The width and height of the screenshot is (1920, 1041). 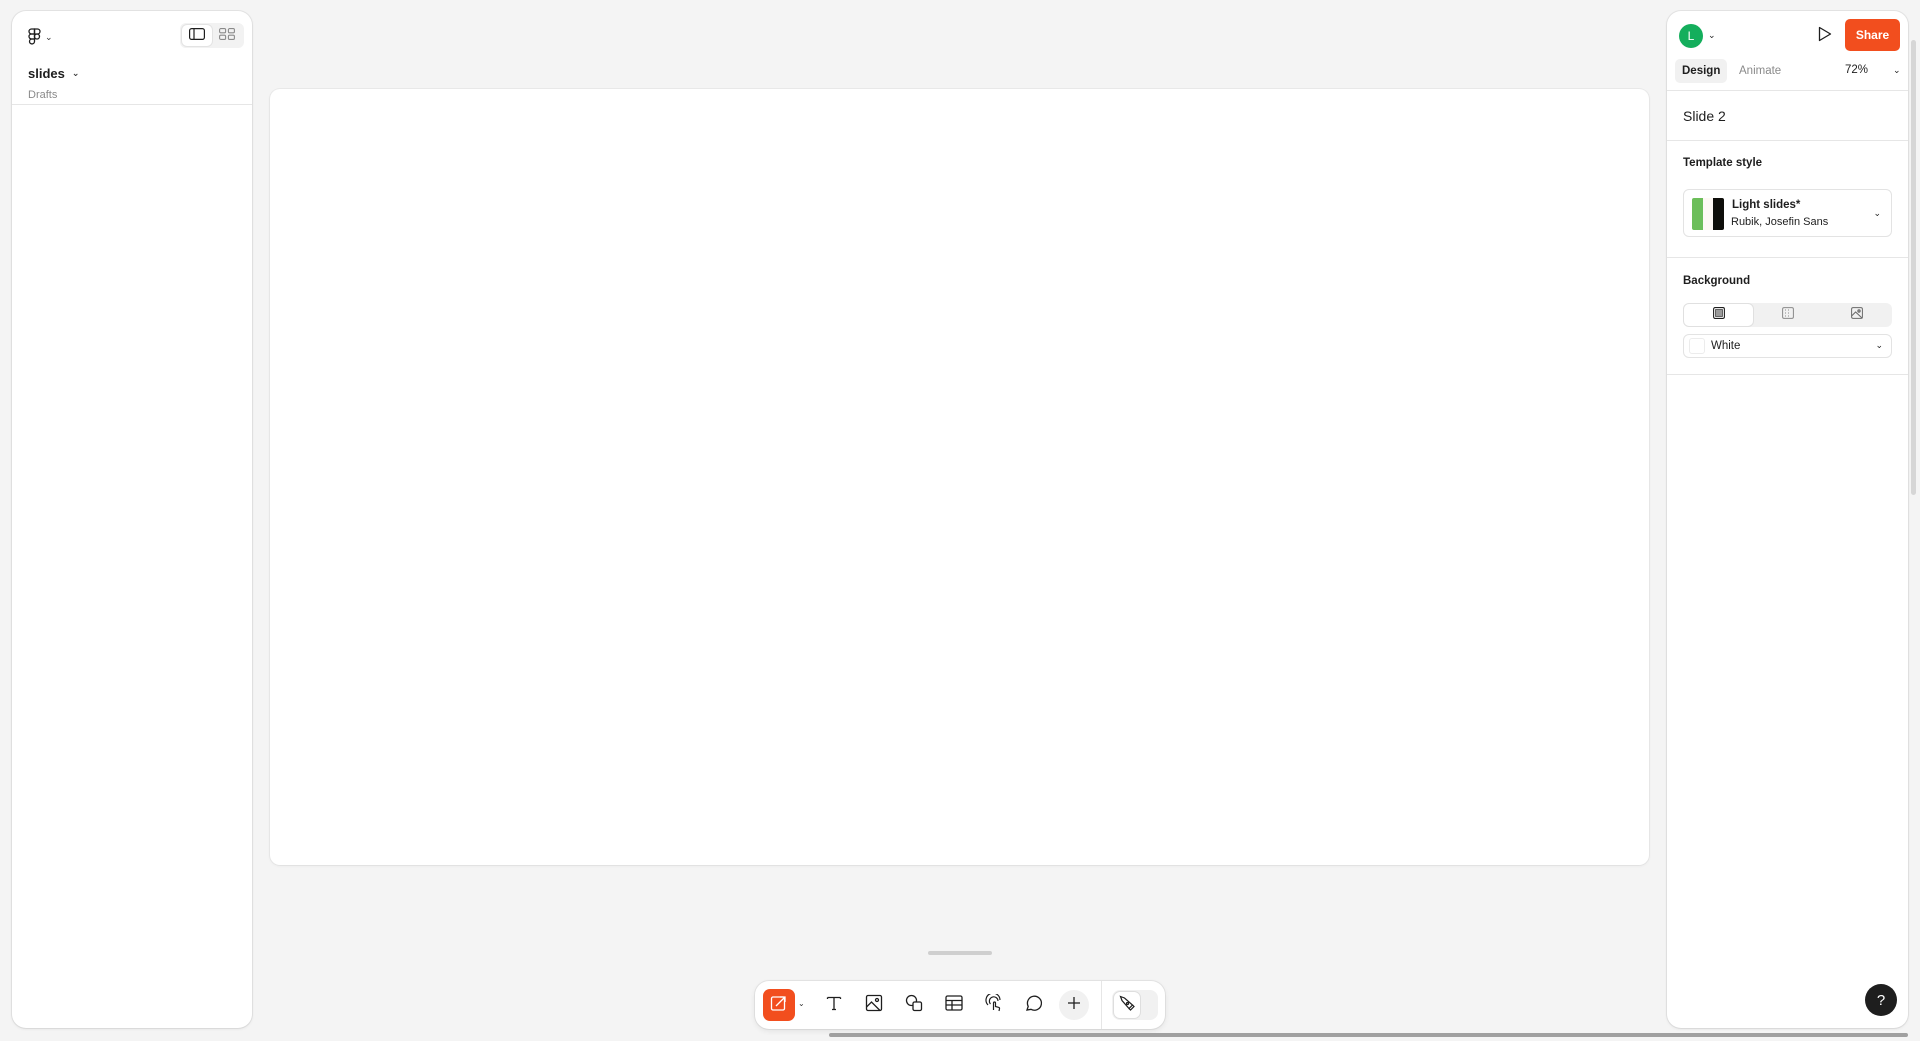 I want to click on image-tool-button, so click(x=874, y=1005).